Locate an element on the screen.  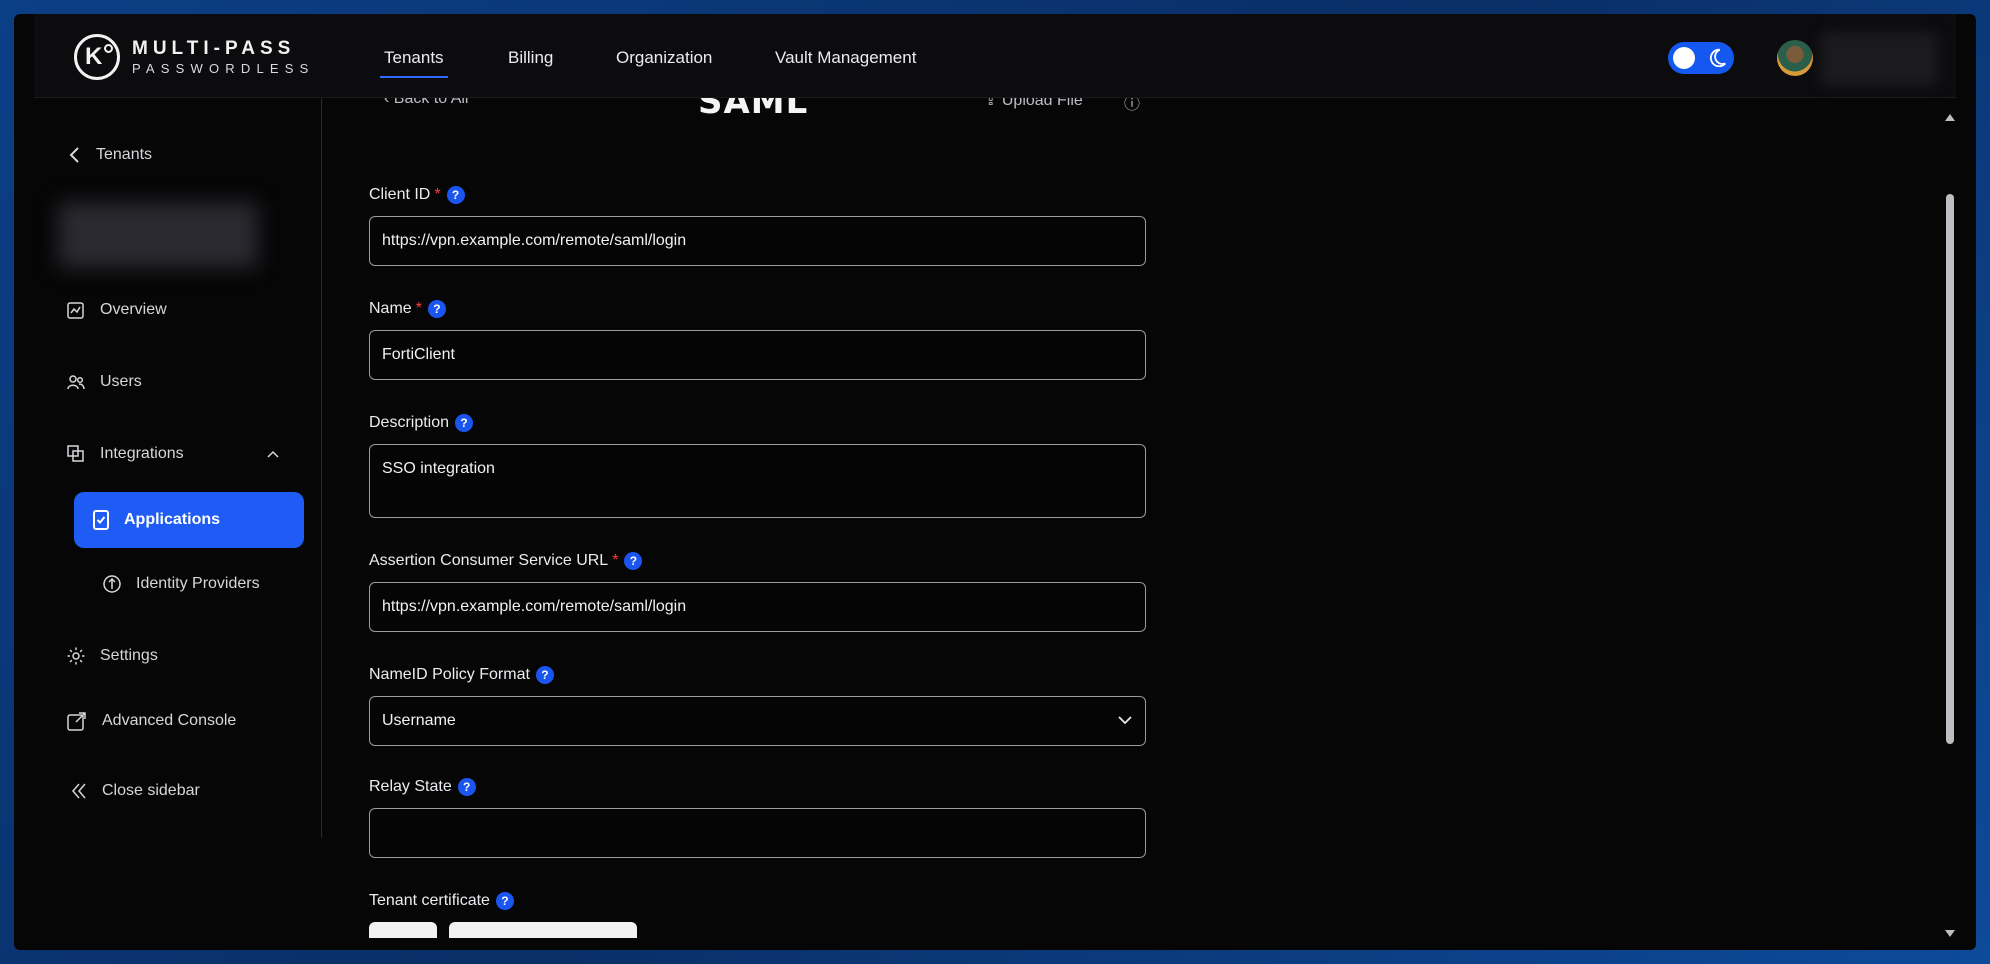
app-checklist-icon is located at coordinates (101, 520).